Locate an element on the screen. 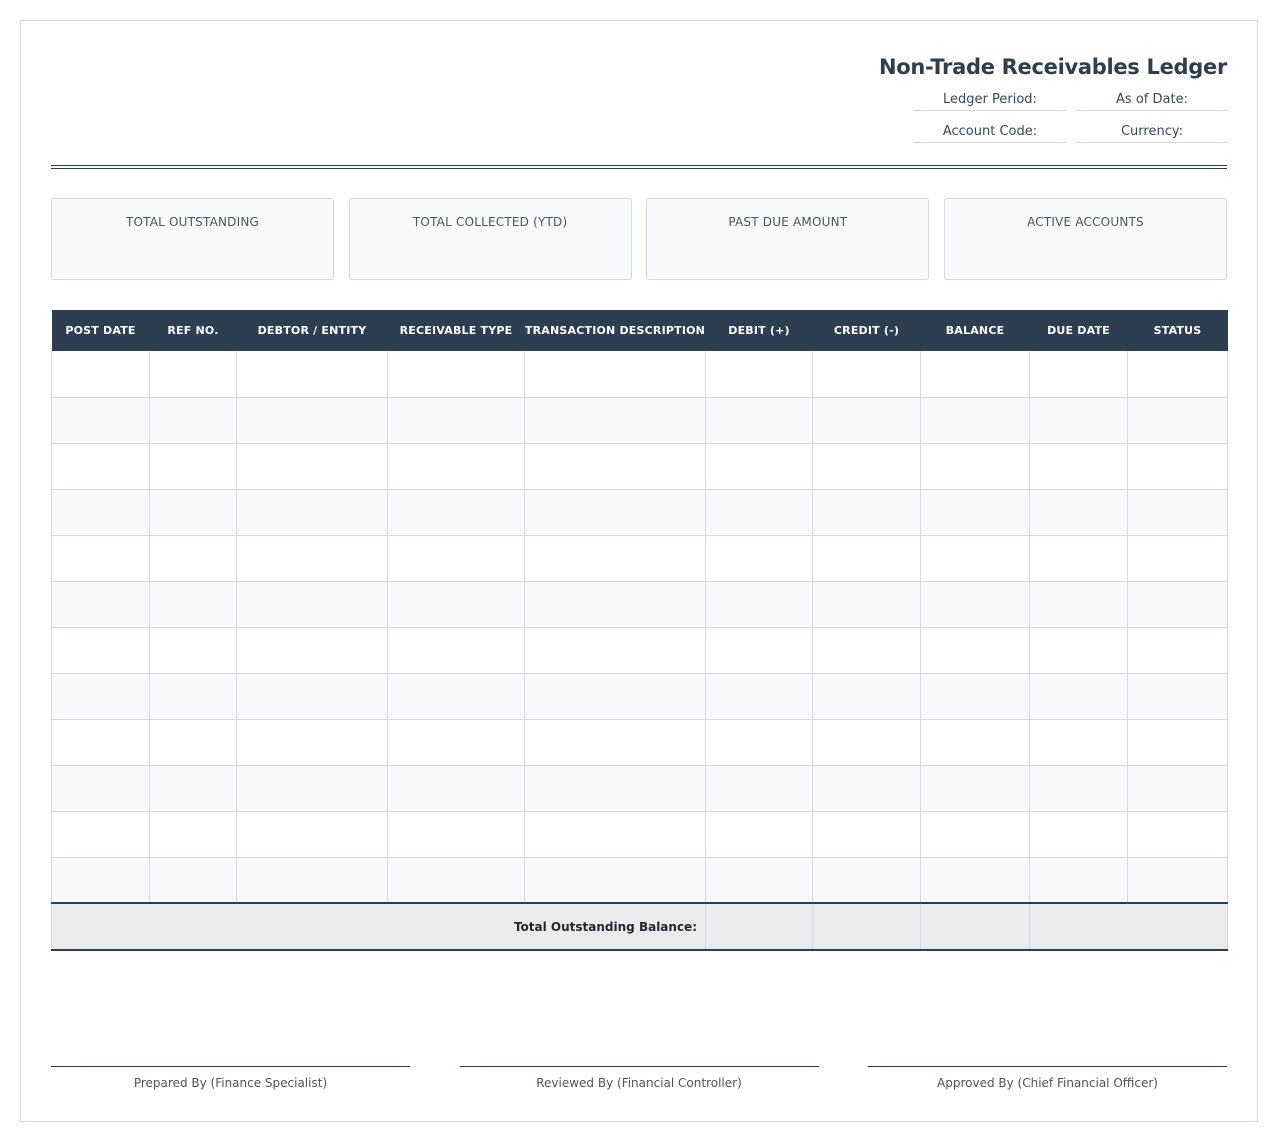  total-balance-cell is located at coordinates (975, 926).